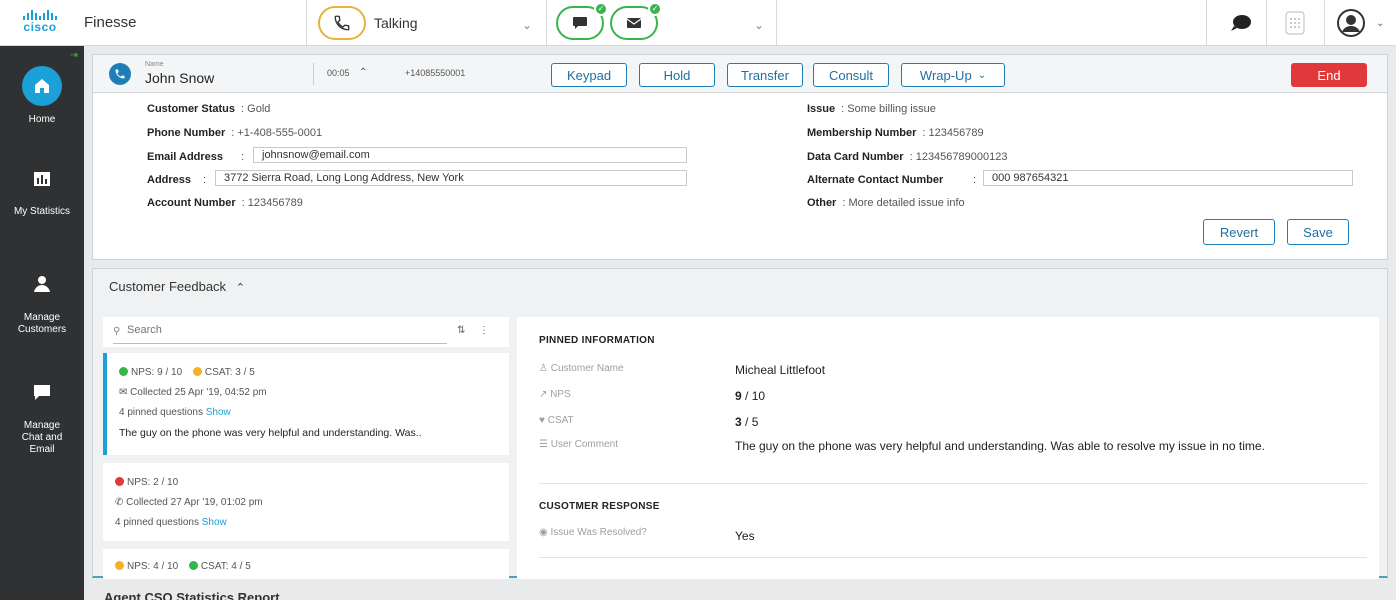 This screenshot has height=600, width=1396. What do you see at coordinates (185, 157) in the screenshot?
I see `email-label: Email Address` at bounding box center [185, 157].